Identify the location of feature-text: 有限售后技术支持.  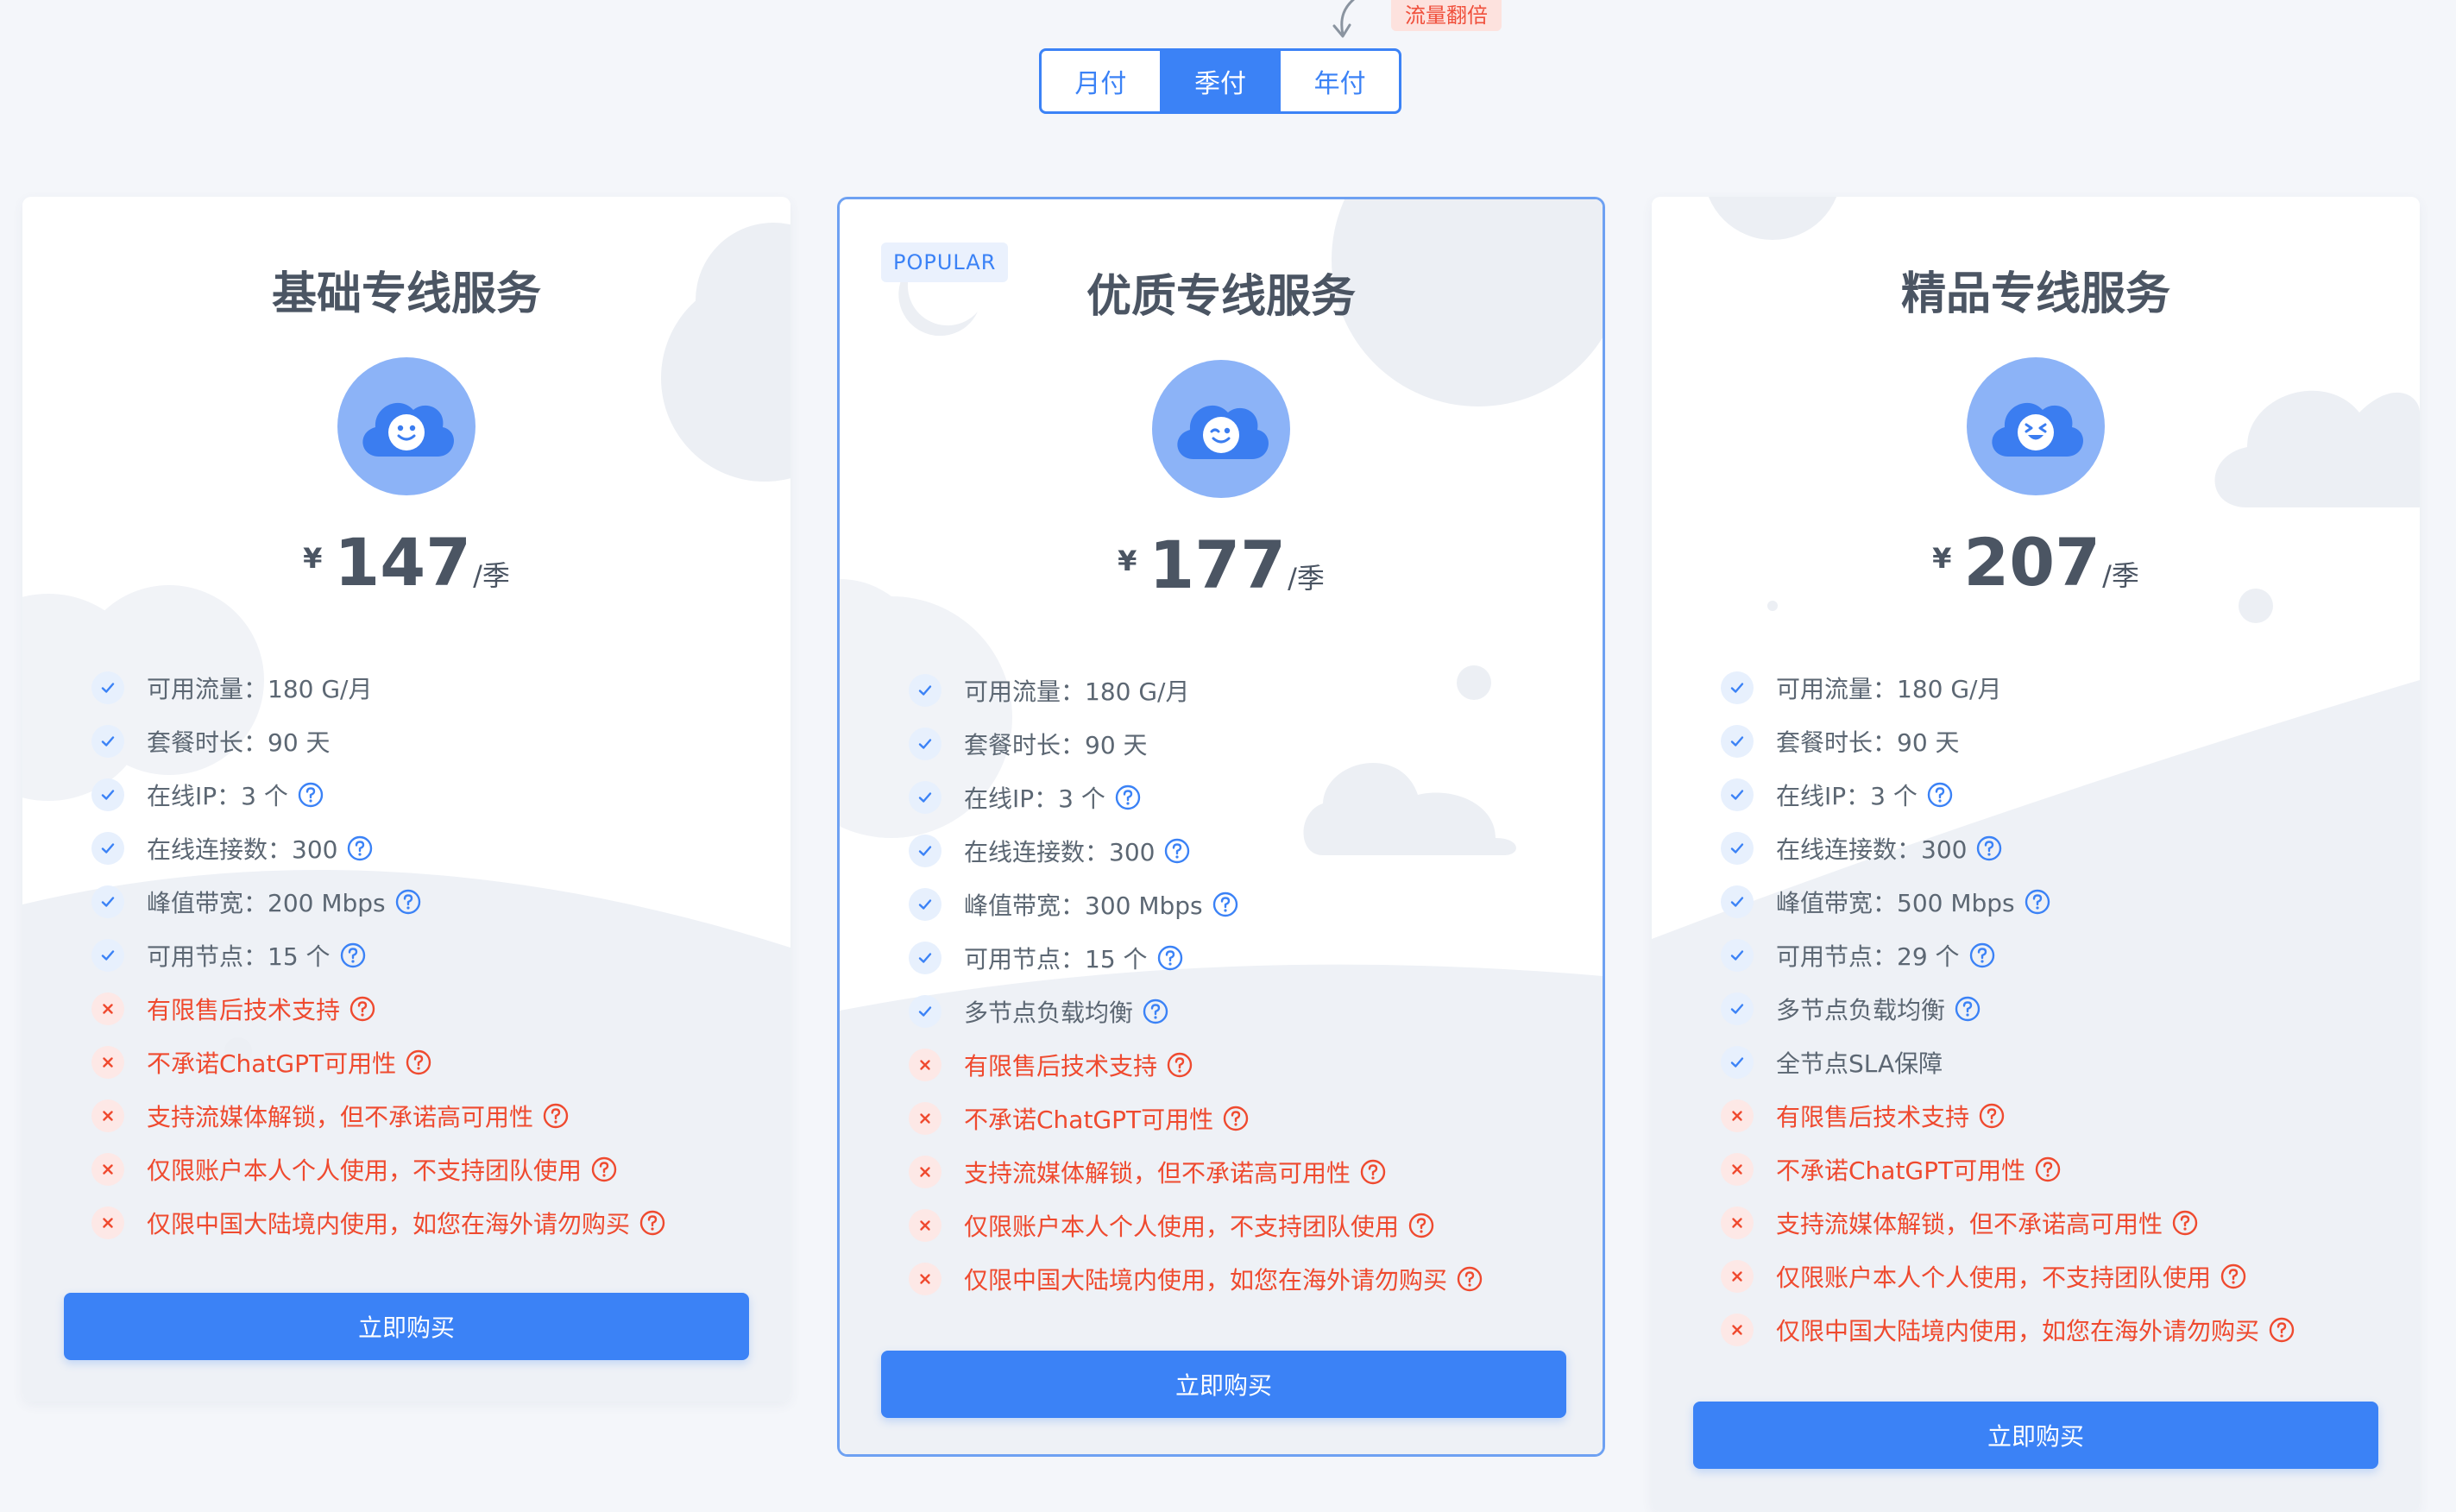
(1061, 1066).